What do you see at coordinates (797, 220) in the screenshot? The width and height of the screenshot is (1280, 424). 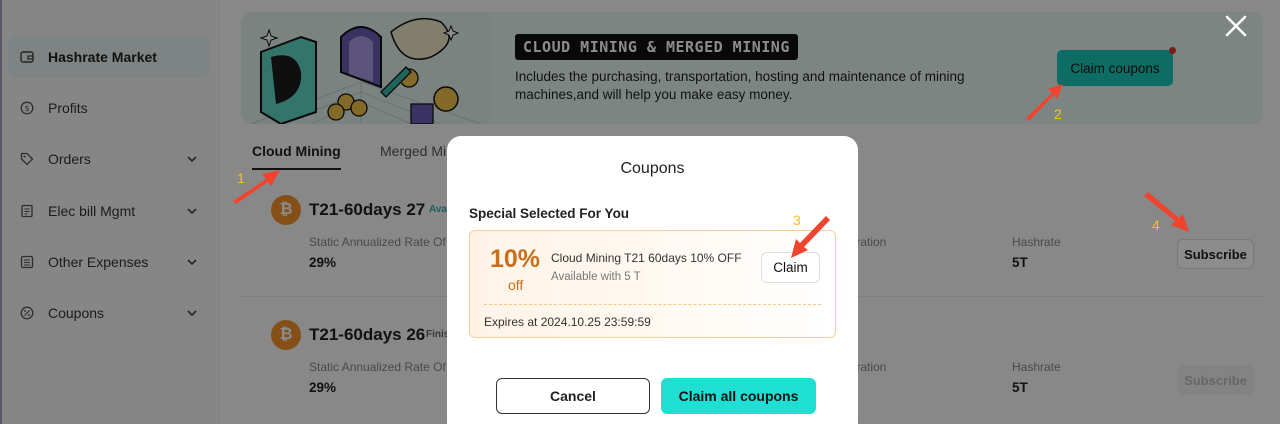 I see `annotation-number: 3` at bounding box center [797, 220].